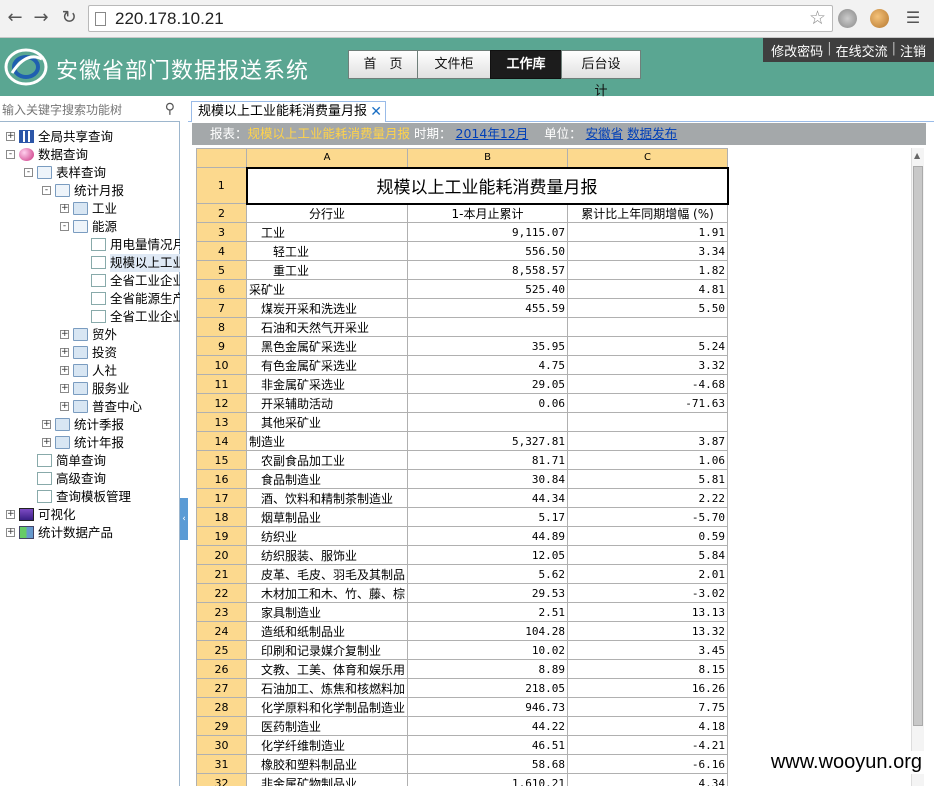 This screenshot has width=934, height=786. Describe the element at coordinates (488, 688) in the screenshot. I see `cumulative-cell: 218.05` at that location.